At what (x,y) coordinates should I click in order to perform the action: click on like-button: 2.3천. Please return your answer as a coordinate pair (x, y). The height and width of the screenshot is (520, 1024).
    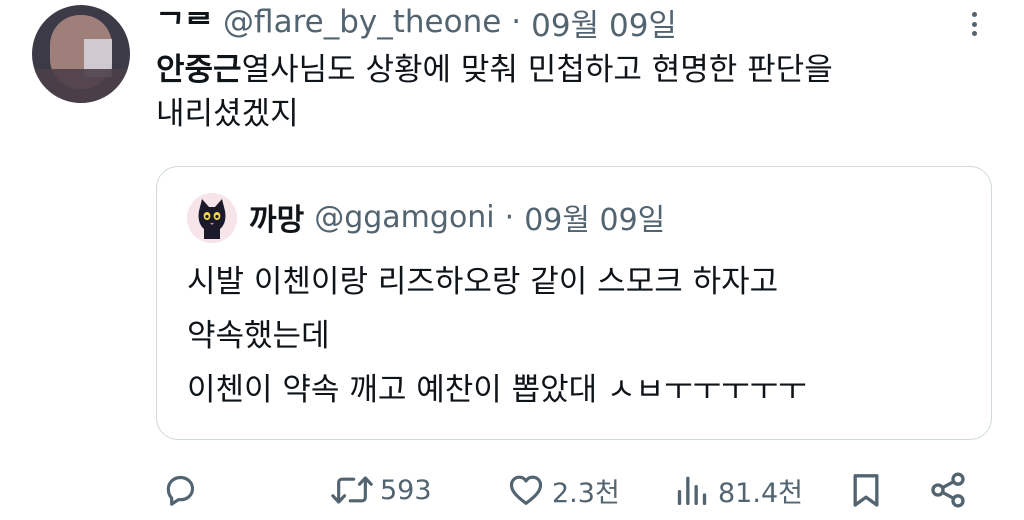
    Looking at the image, I should click on (563, 490).